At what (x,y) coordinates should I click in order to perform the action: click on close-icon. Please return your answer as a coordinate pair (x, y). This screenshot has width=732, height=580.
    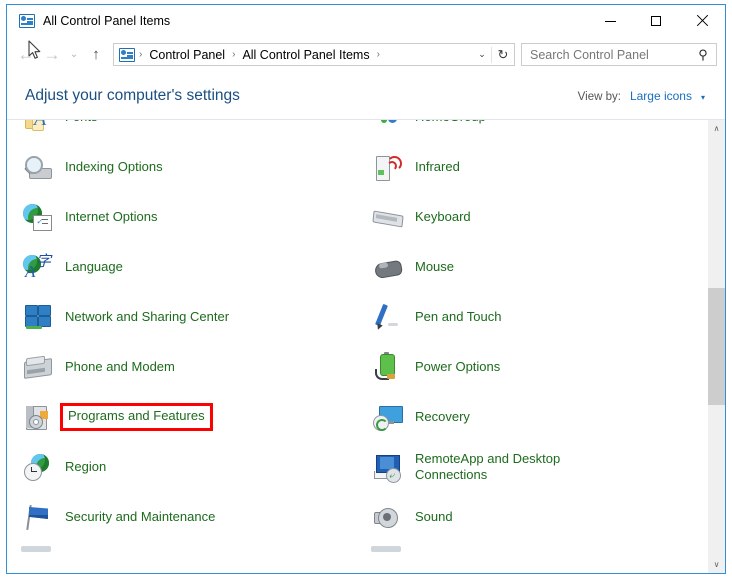
    Looking at the image, I should click on (702, 21).